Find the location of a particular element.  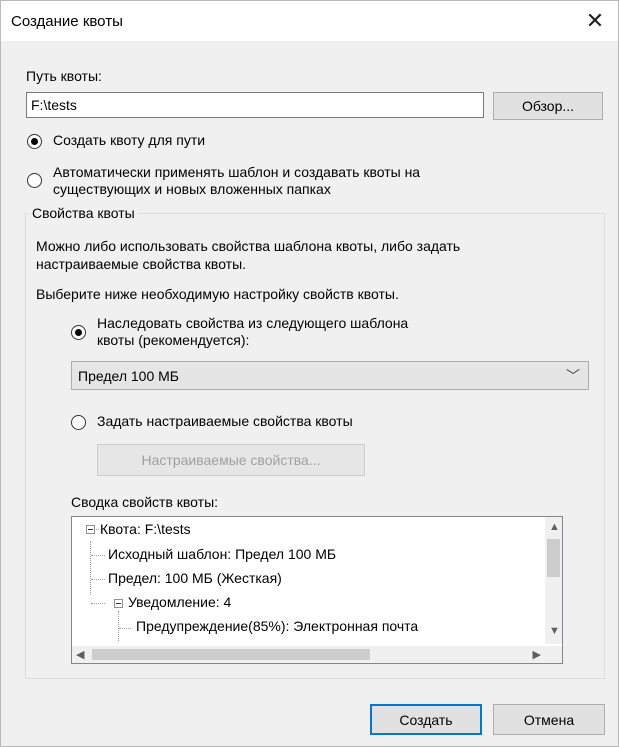

horizontal-scroll-thumb is located at coordinates (231, 654).